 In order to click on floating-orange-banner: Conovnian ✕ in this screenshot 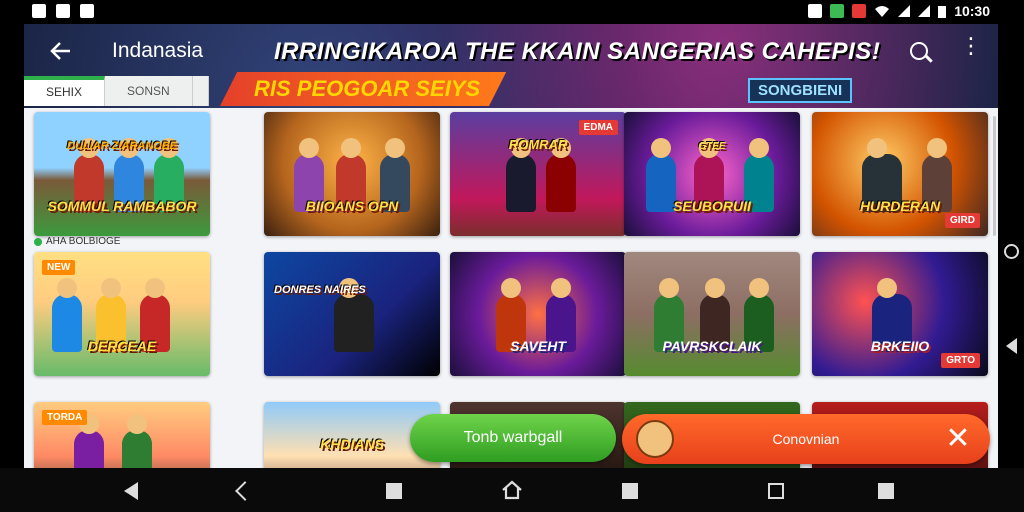, I will do `click(806, 439)`.